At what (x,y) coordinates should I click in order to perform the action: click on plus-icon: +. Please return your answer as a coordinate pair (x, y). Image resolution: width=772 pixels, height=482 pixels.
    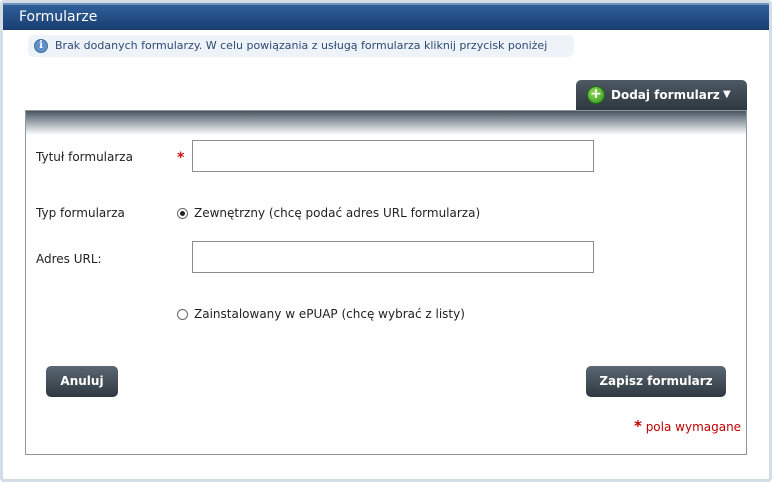
    Looking at the image, I should click on (596, 95).